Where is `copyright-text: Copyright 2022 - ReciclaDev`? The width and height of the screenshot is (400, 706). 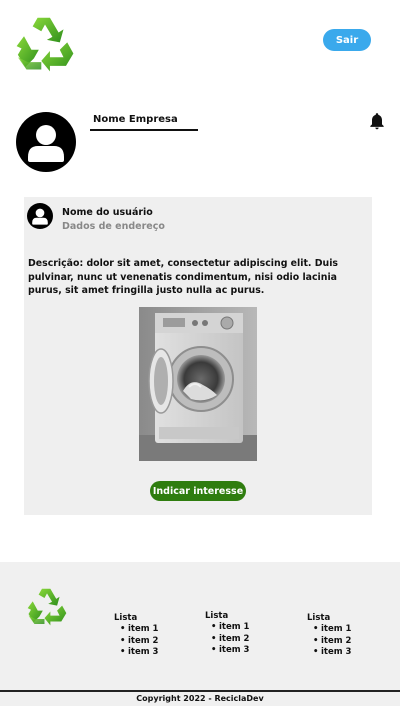
copyright-text: Copyright 2022 - ReciclaDev is located at coordinates (200, 698).